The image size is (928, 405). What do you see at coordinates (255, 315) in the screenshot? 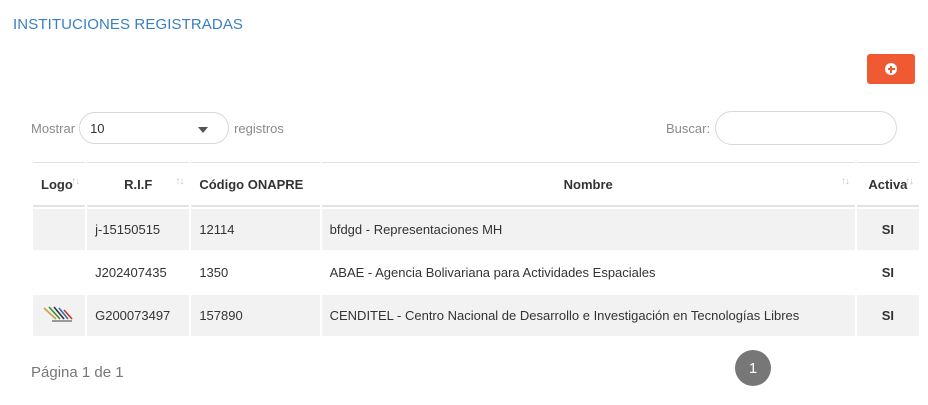
I see `onapre-cell: 157890` at bounding box center [255, 315].